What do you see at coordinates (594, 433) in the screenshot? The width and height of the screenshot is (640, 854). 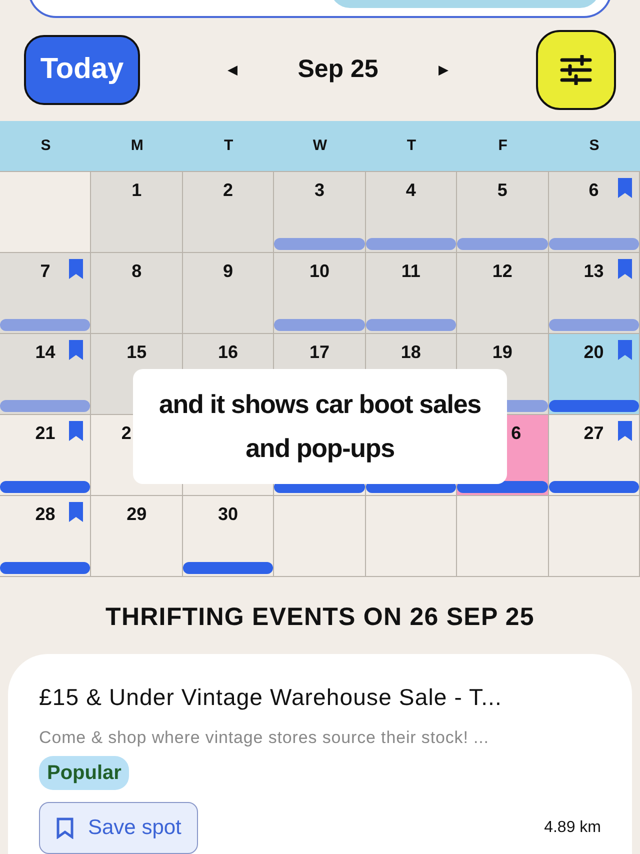 I see `day-number: 27` at bounding box center [594, 433].